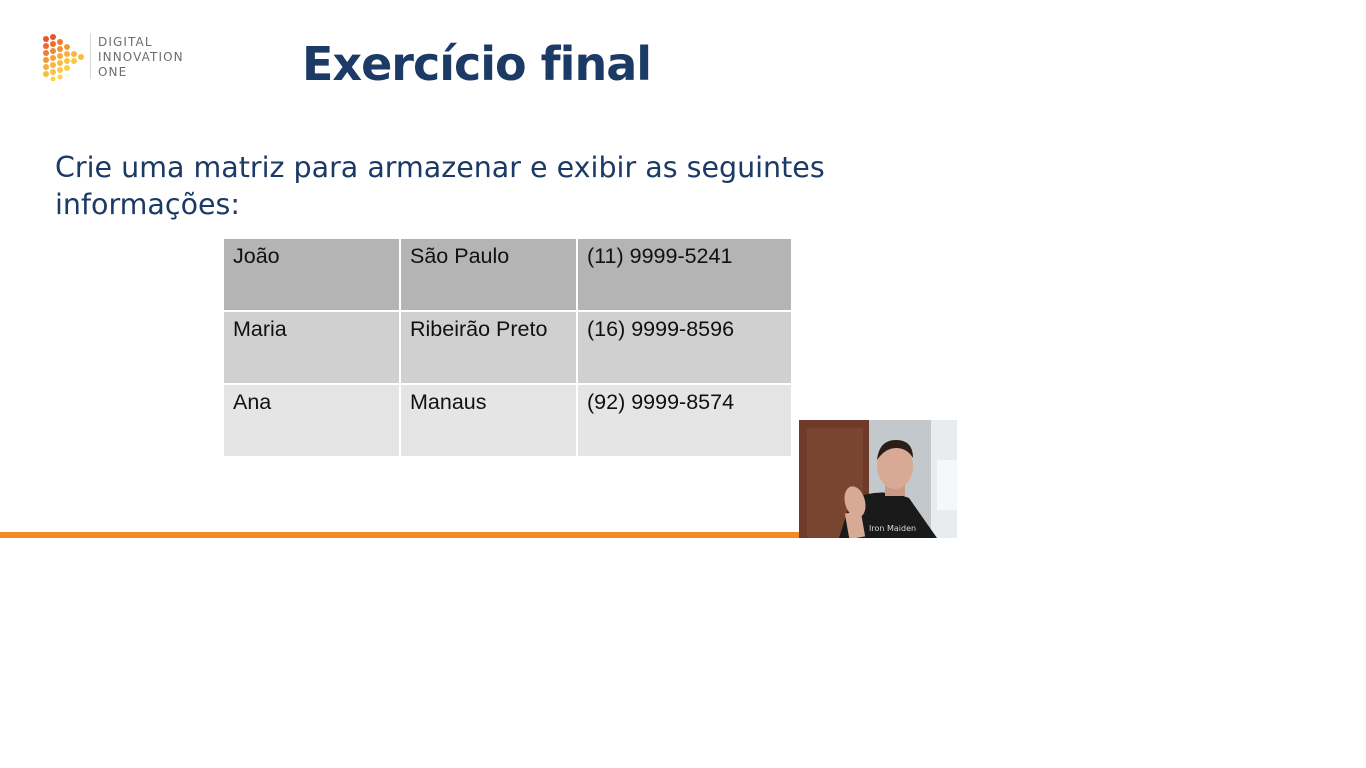 This screenshot has height=768, width=1366. I want to click on cell-phone: (16) 9999-8596, so click(684, 347).